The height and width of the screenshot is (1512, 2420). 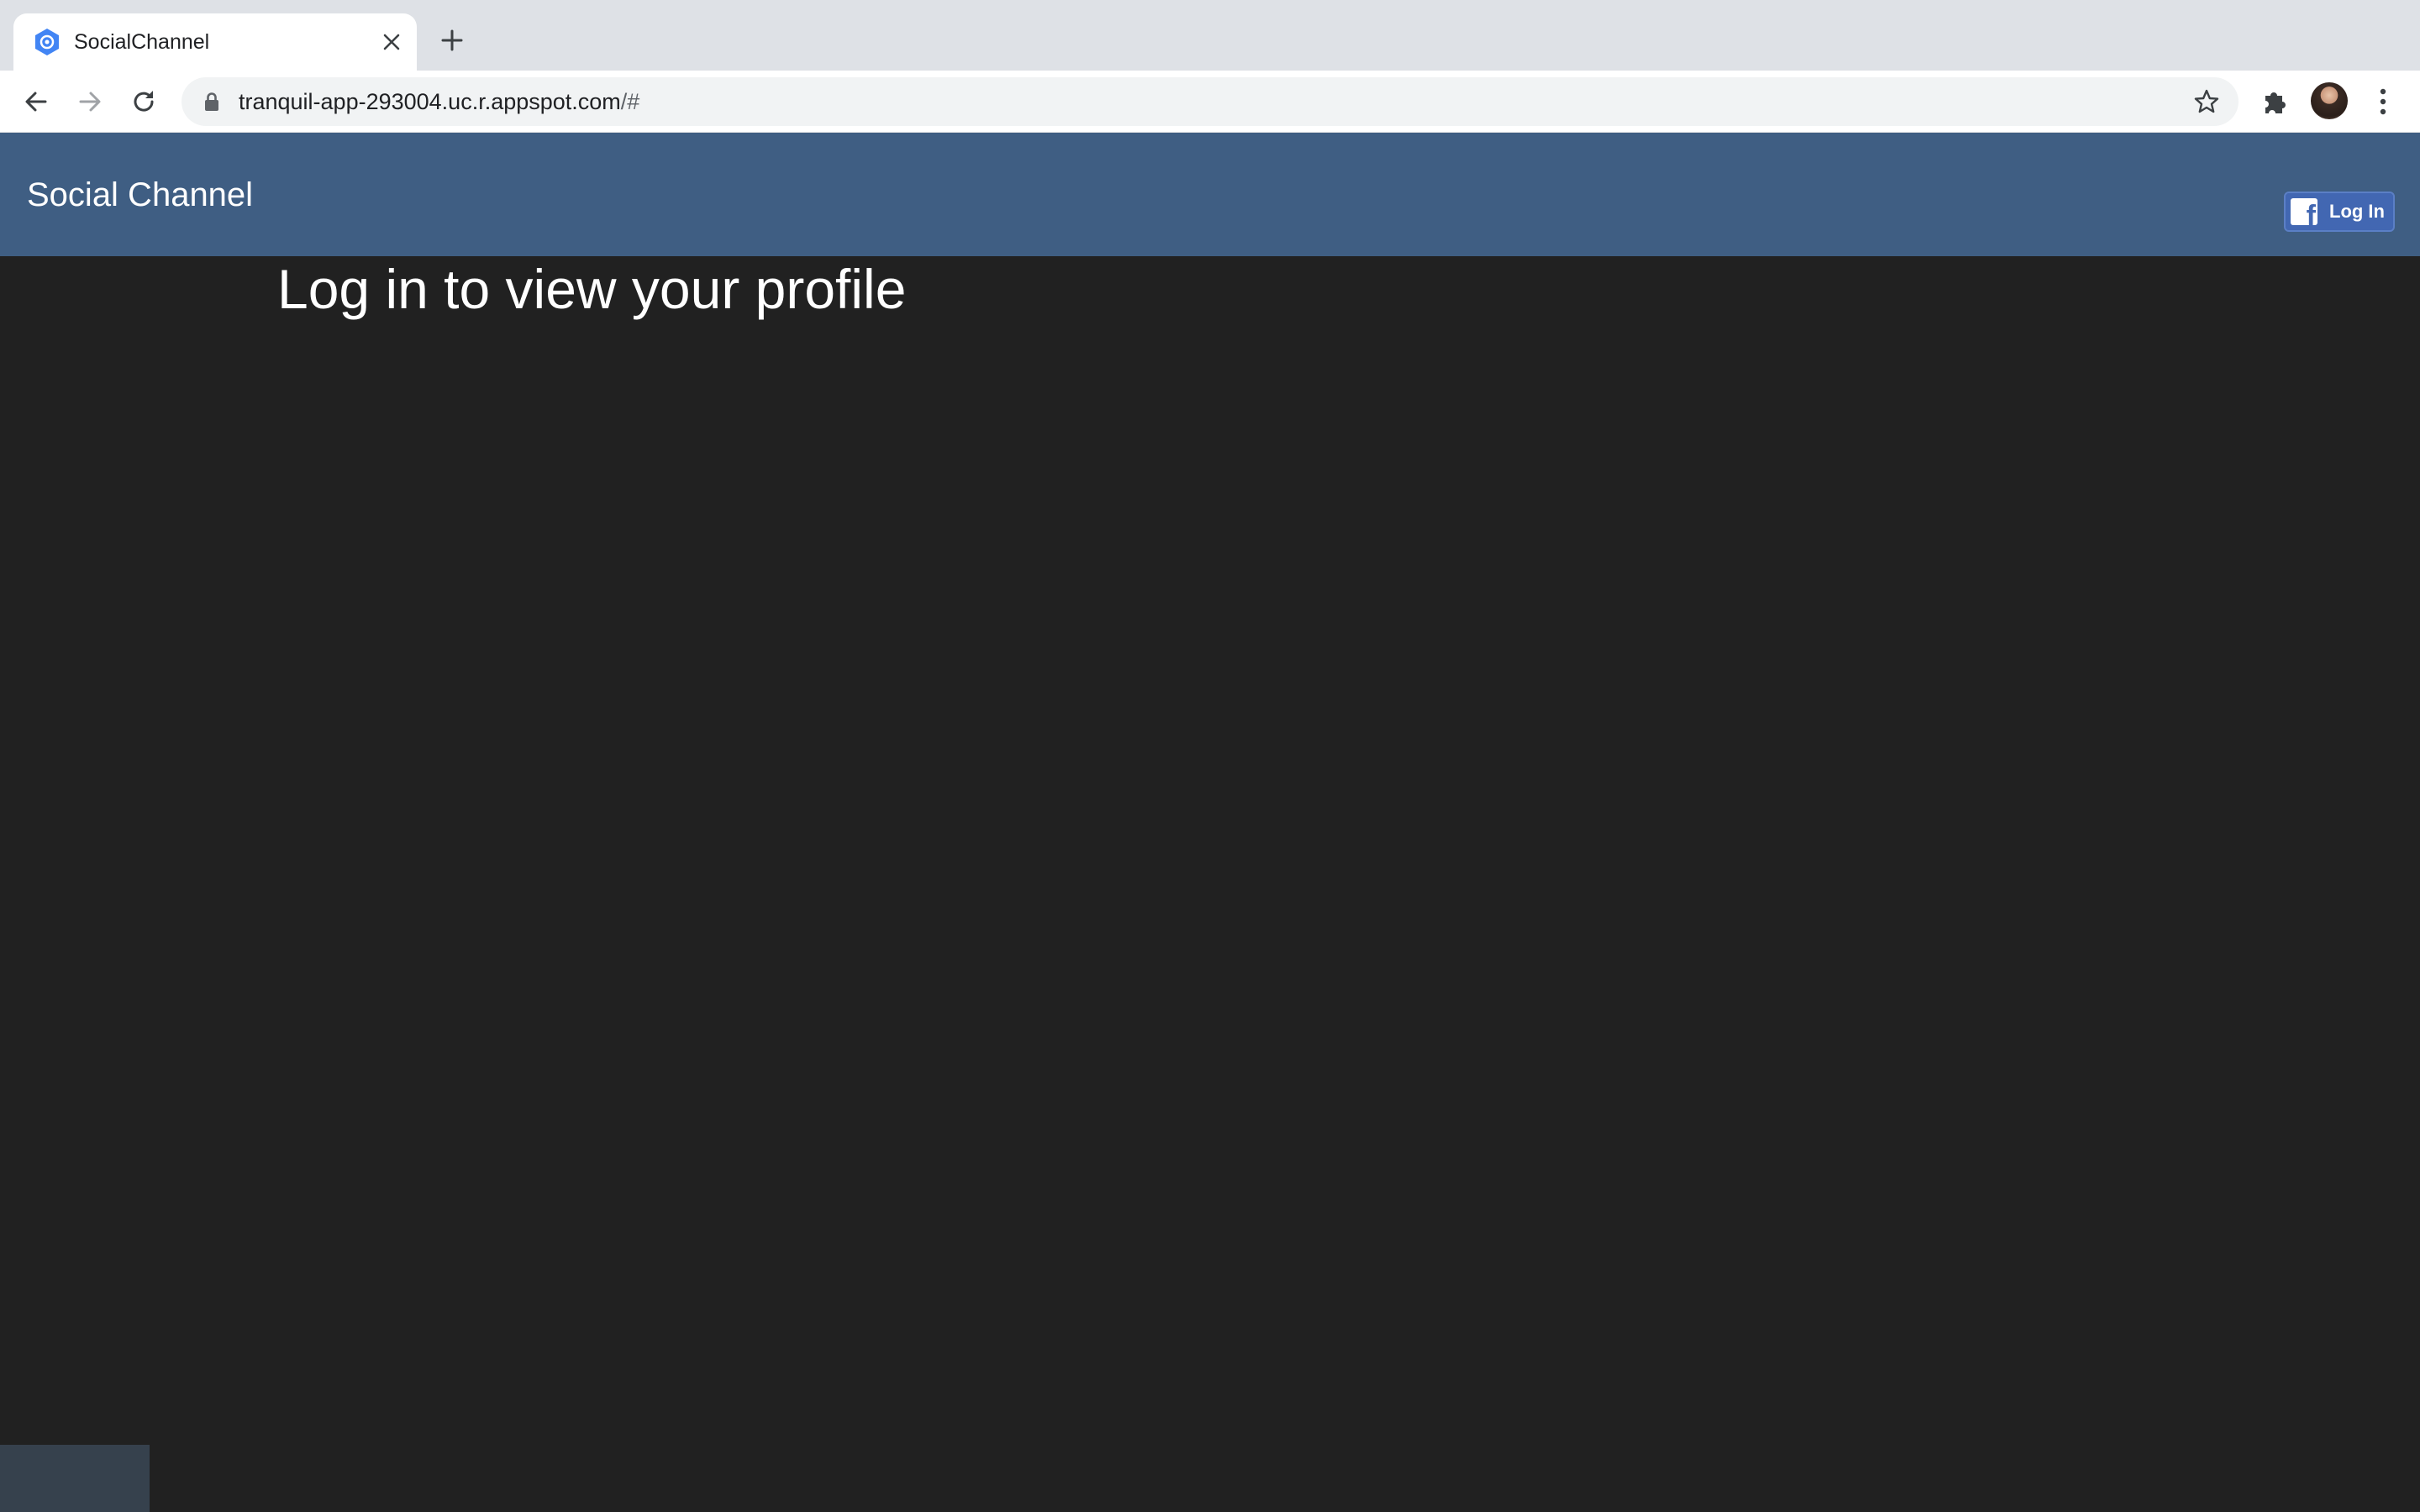 What do you see at coordinates (452, 40) in the screenshot?
I see `new-tab-icon` at bounding box center [452, 40].